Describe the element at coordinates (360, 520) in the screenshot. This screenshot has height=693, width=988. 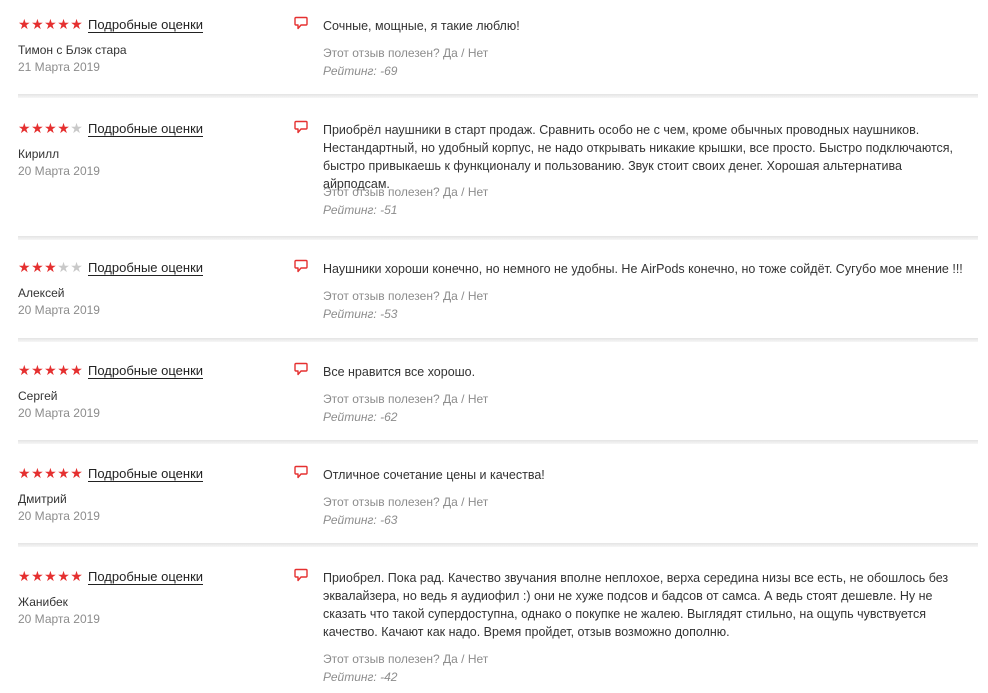
I see `review-rating-score: Рейтинг: -63` at that location.